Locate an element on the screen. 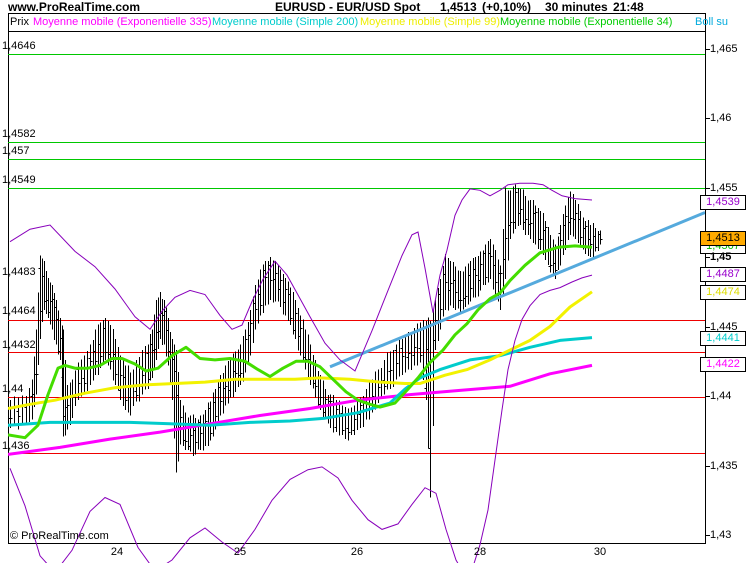 The height and width of the screenshot is (563, 750). legend-item: Moyenne mobile (Simple 99) is located at coordinates (430, 22).